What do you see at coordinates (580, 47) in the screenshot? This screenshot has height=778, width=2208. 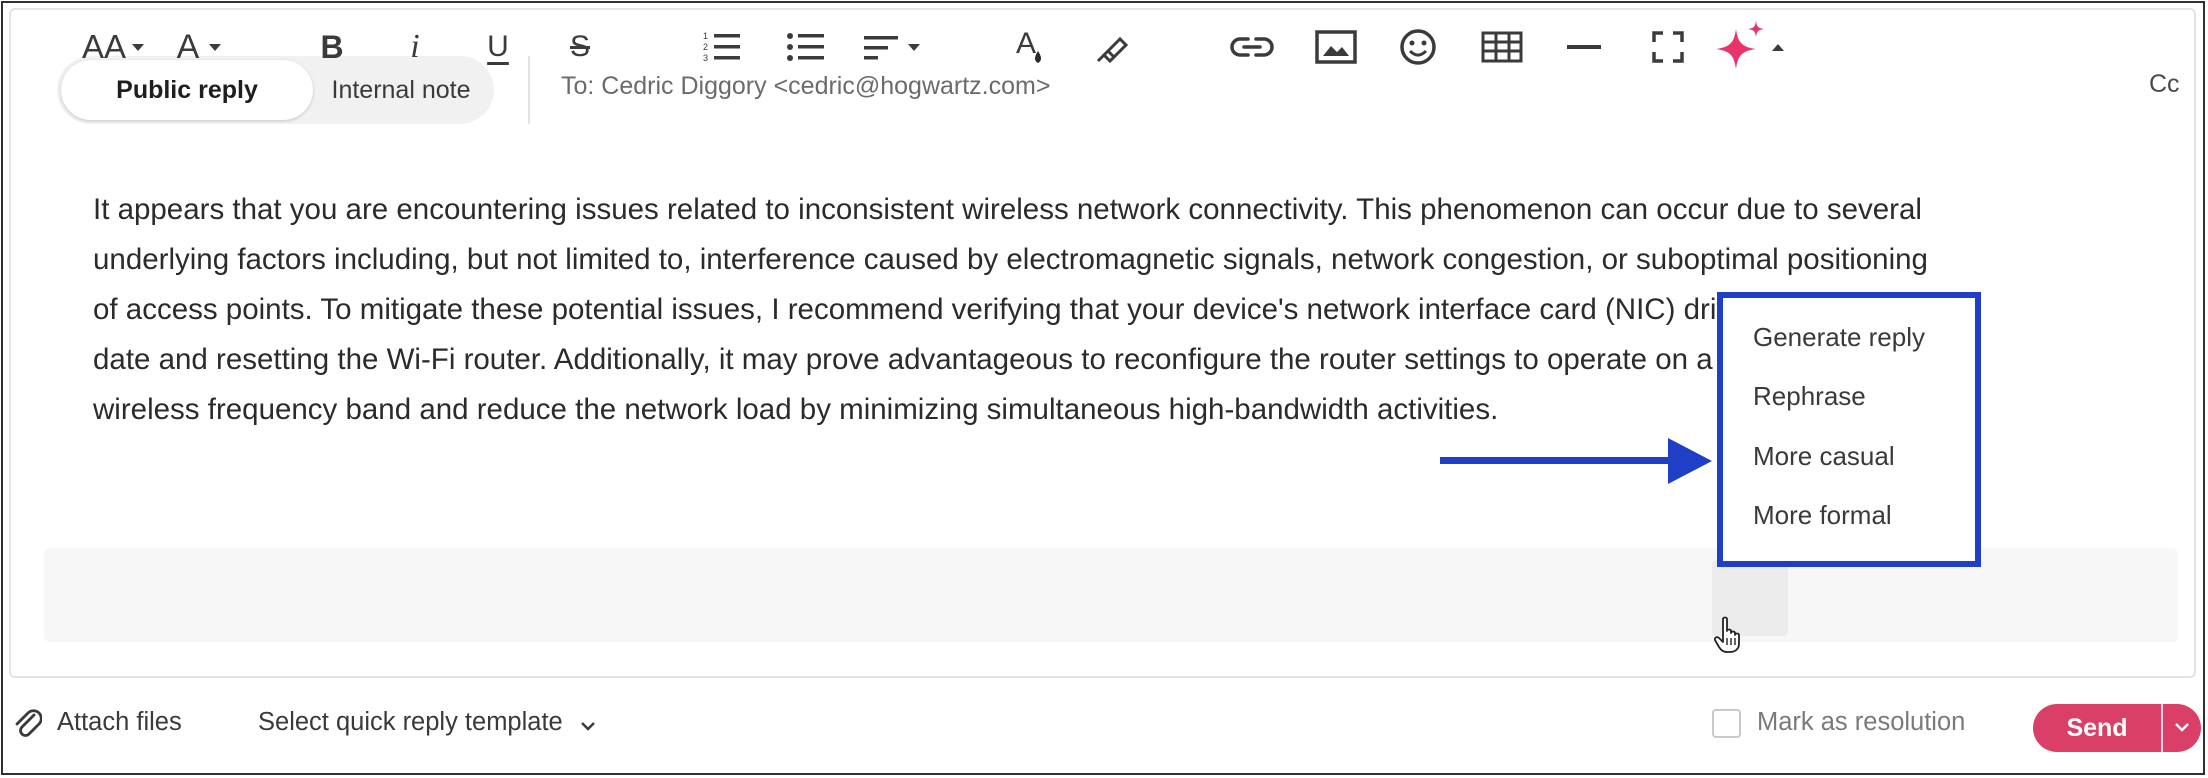 I see `strikethrough-icon: S` at bounding box center [580, 47].